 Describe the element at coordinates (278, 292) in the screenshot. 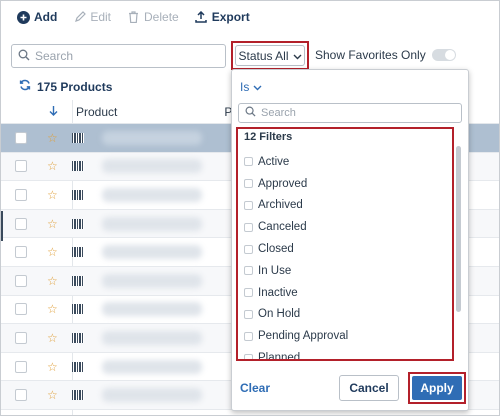

I see `filter-option-label: Inactive` at that location.